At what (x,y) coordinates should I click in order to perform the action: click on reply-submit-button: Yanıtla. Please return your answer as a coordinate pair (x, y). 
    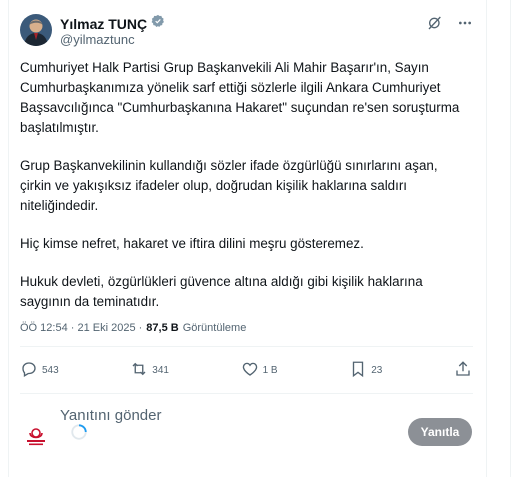
    Looking at the image, I should click on (440, 432).